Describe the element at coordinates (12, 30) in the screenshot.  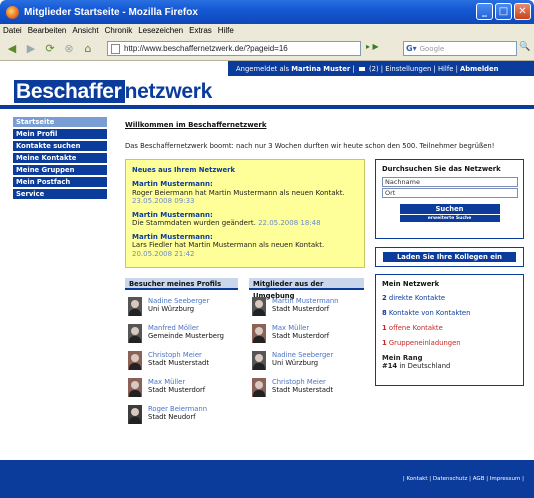
I see `menu-datei: Datei` at that location.